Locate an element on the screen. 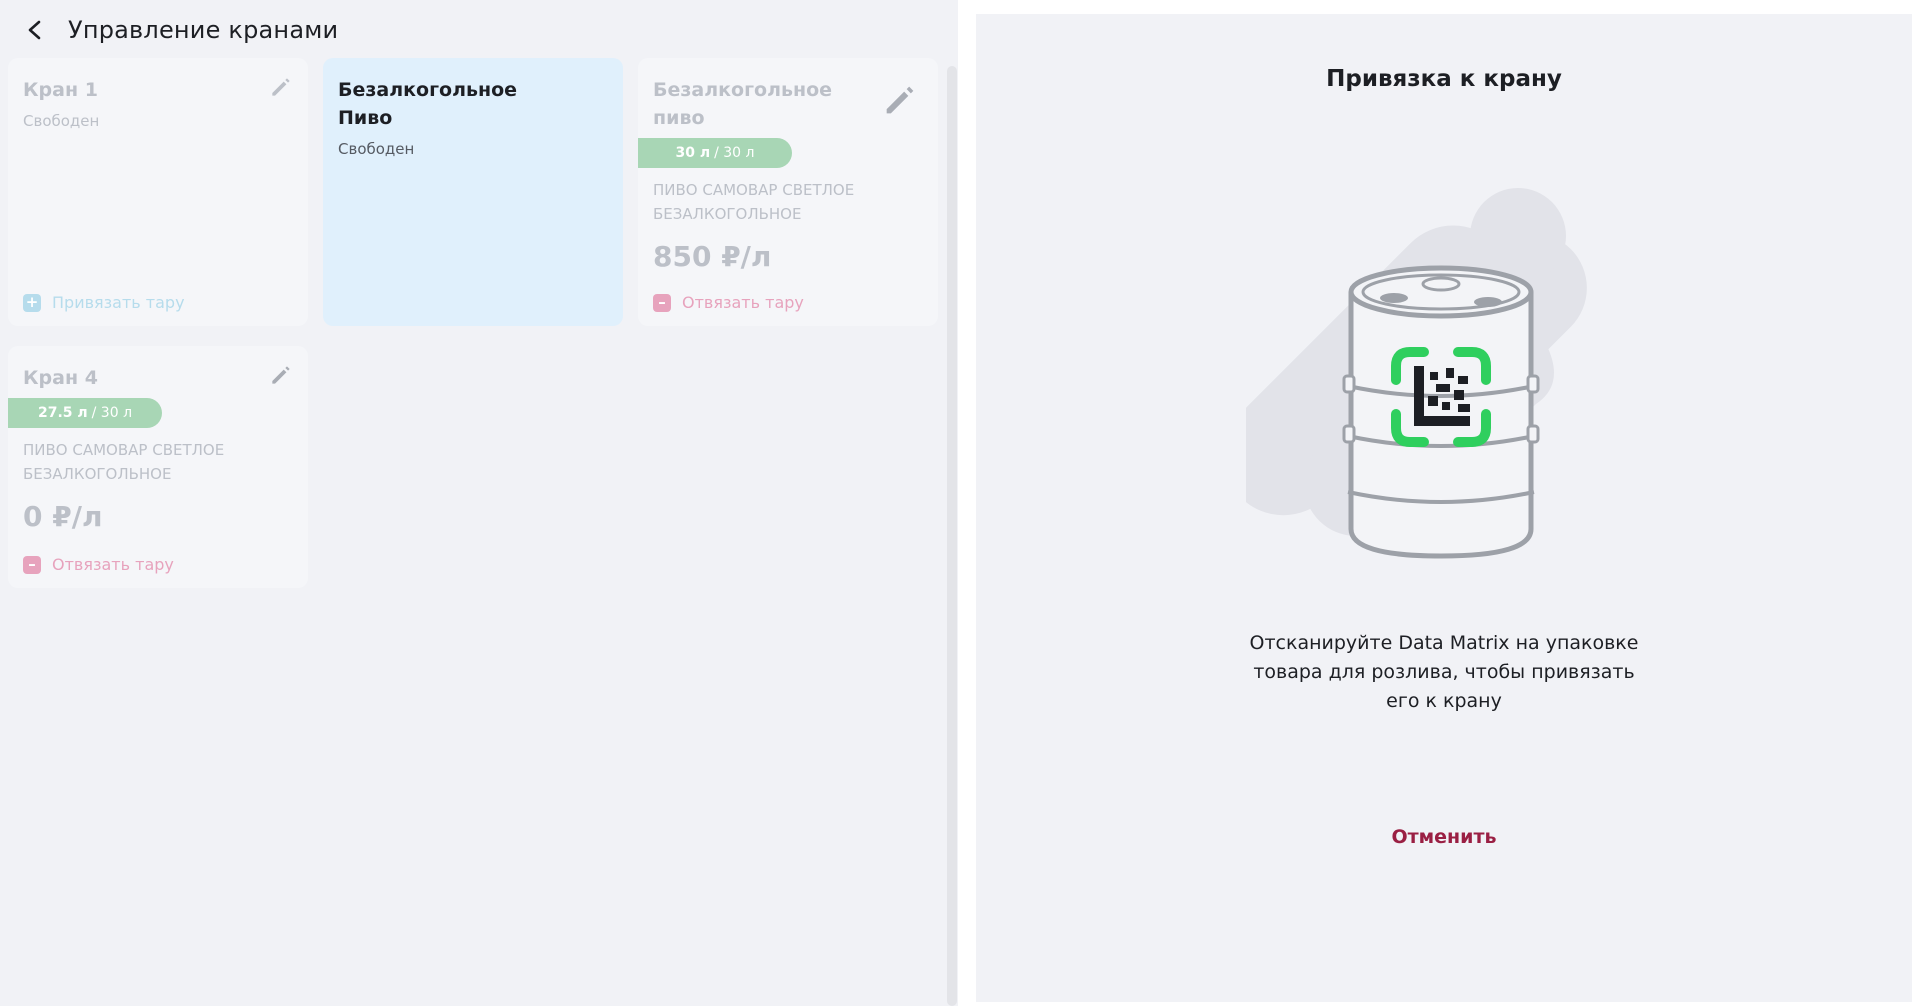 Image resolution: width=1912 pixels, height=1006 pixels. volume-current: 27.5 л is located at coordinates (62, 413).